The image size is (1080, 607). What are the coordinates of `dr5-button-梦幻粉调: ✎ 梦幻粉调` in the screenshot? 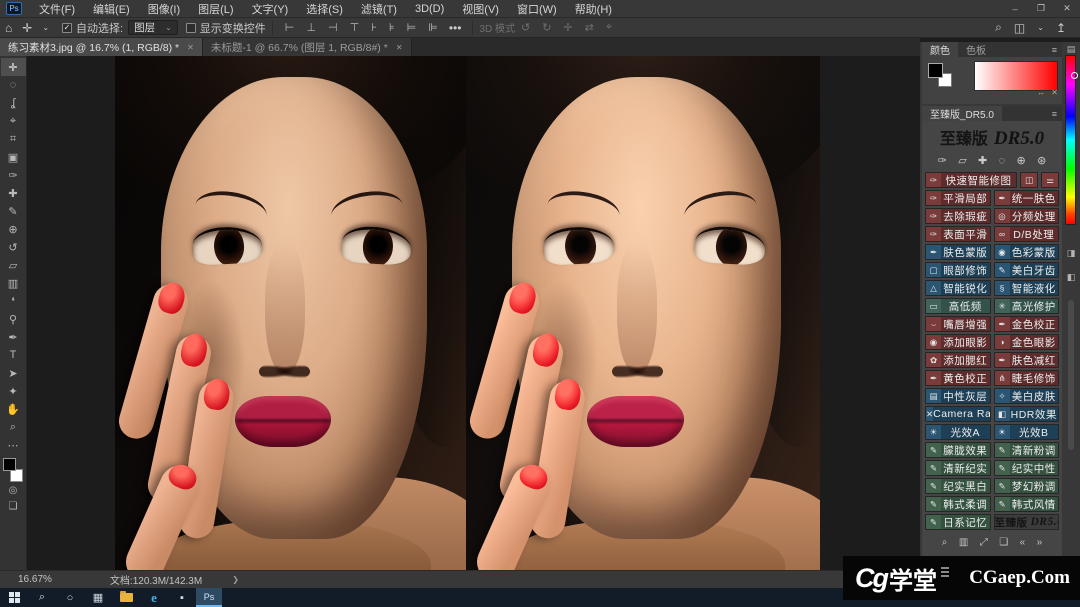 It's located at (1026, 486).